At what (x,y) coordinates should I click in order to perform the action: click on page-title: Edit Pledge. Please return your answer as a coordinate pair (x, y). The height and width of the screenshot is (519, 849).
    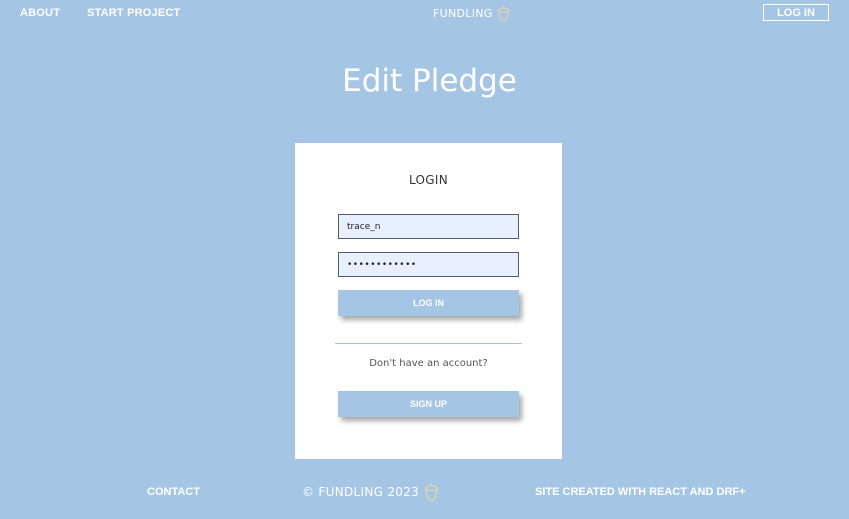
    Looking at the image, I should click on (429, 81).